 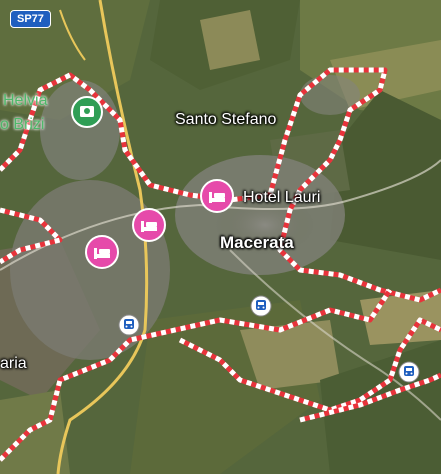 What do you see at coordinates (281, 198) in the screenshot?
I see `hotel-label-hotel-lauri: Hotel Lauri` at bounding box center [281, 198].